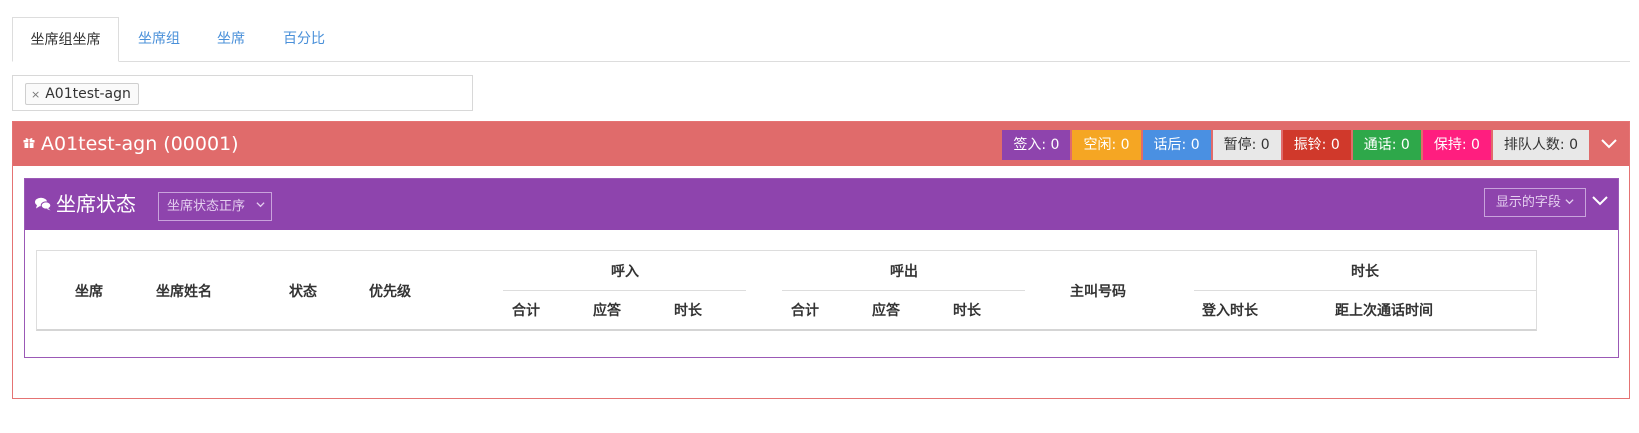  Describe the element at coordinates (886, 310) in the screenshot. I see `col-outbound-answered: 应答` at that location.